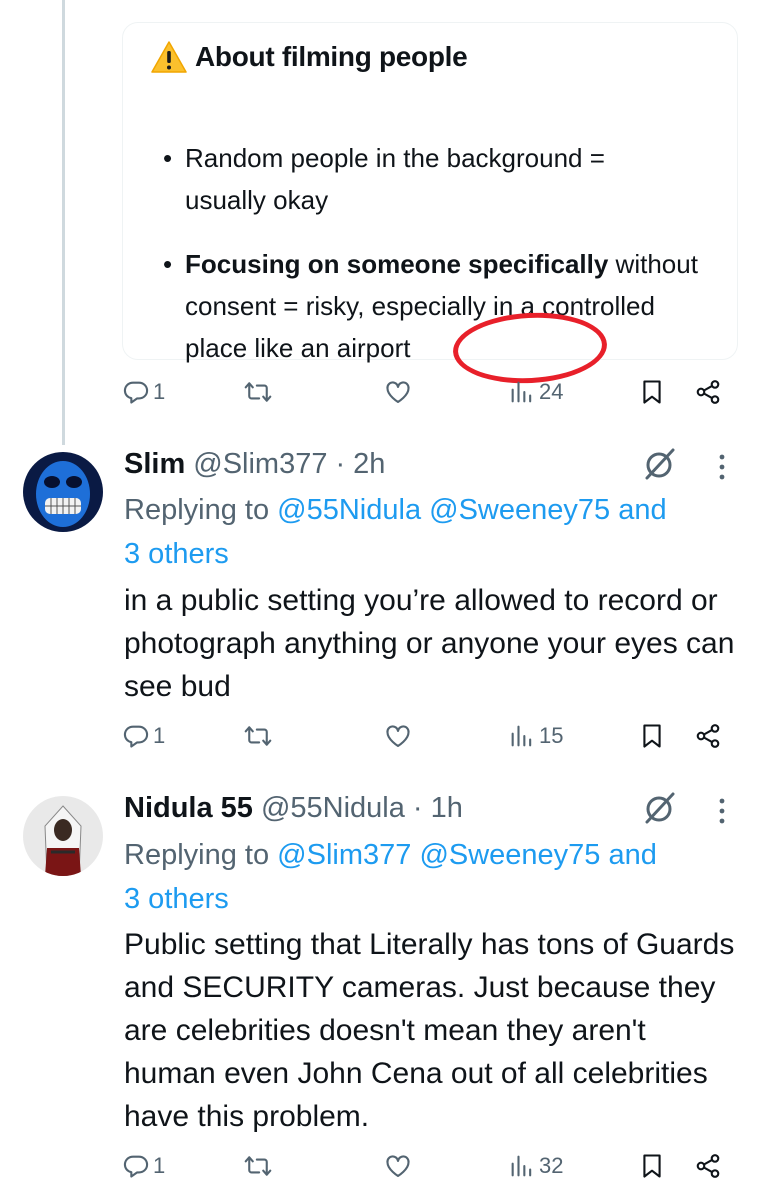 The image size is (762, 1200). Describe the element at coordinates (360, 464) in the screenshot. I see `timestamp: · 2h` at that location.